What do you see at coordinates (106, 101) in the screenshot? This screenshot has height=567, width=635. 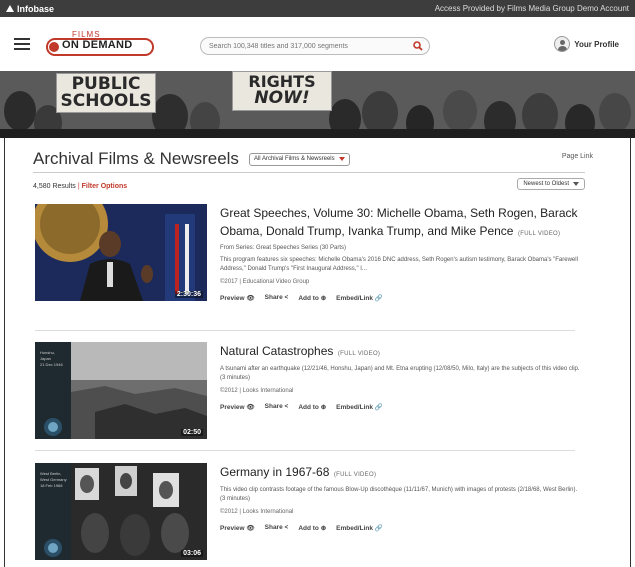 I see `sign1-line2: SCHOOLS` at bounding box center [106, 101].